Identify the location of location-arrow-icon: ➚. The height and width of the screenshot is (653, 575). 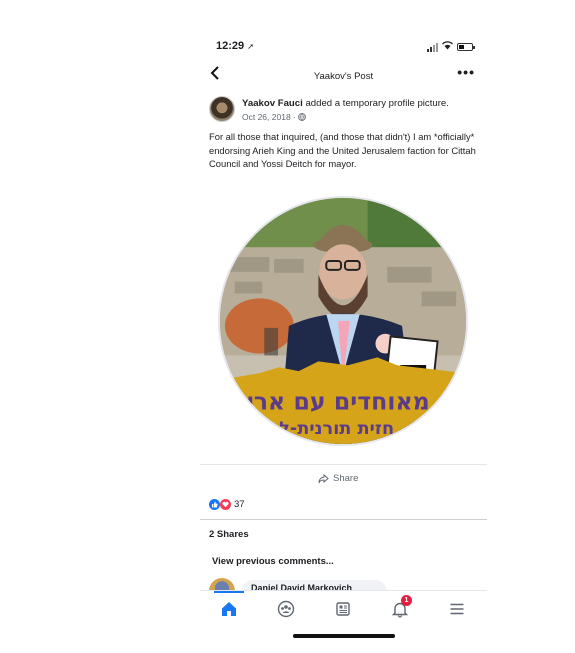
(250, 46).